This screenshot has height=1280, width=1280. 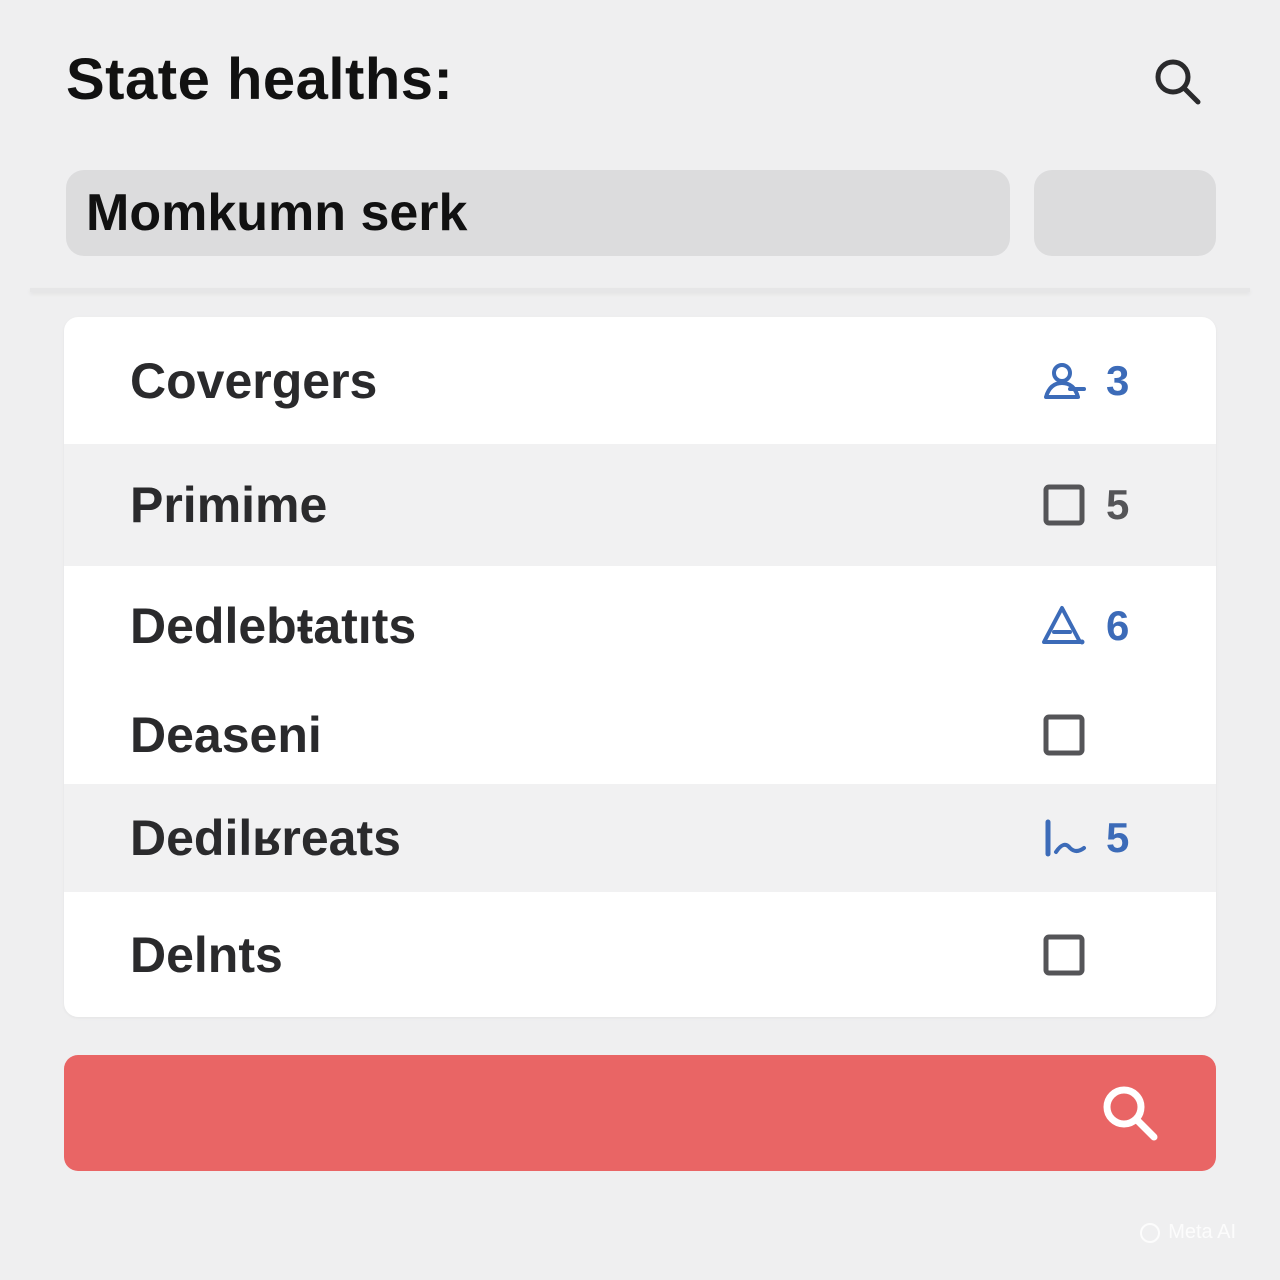 I want to click on list-item-meta: 6, so click(x=1084, y=626).